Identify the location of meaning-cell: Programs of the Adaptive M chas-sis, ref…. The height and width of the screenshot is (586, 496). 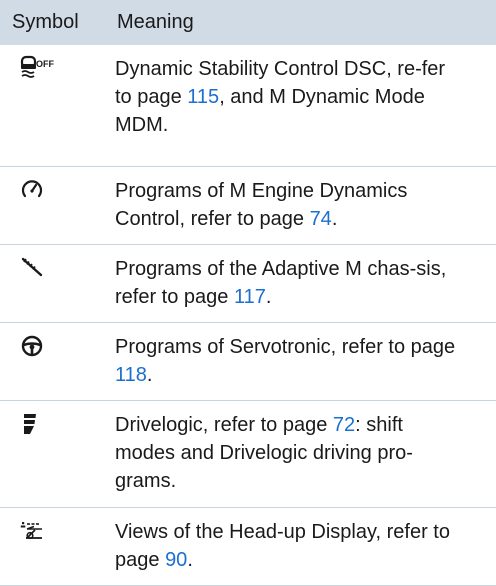
(305, 283).